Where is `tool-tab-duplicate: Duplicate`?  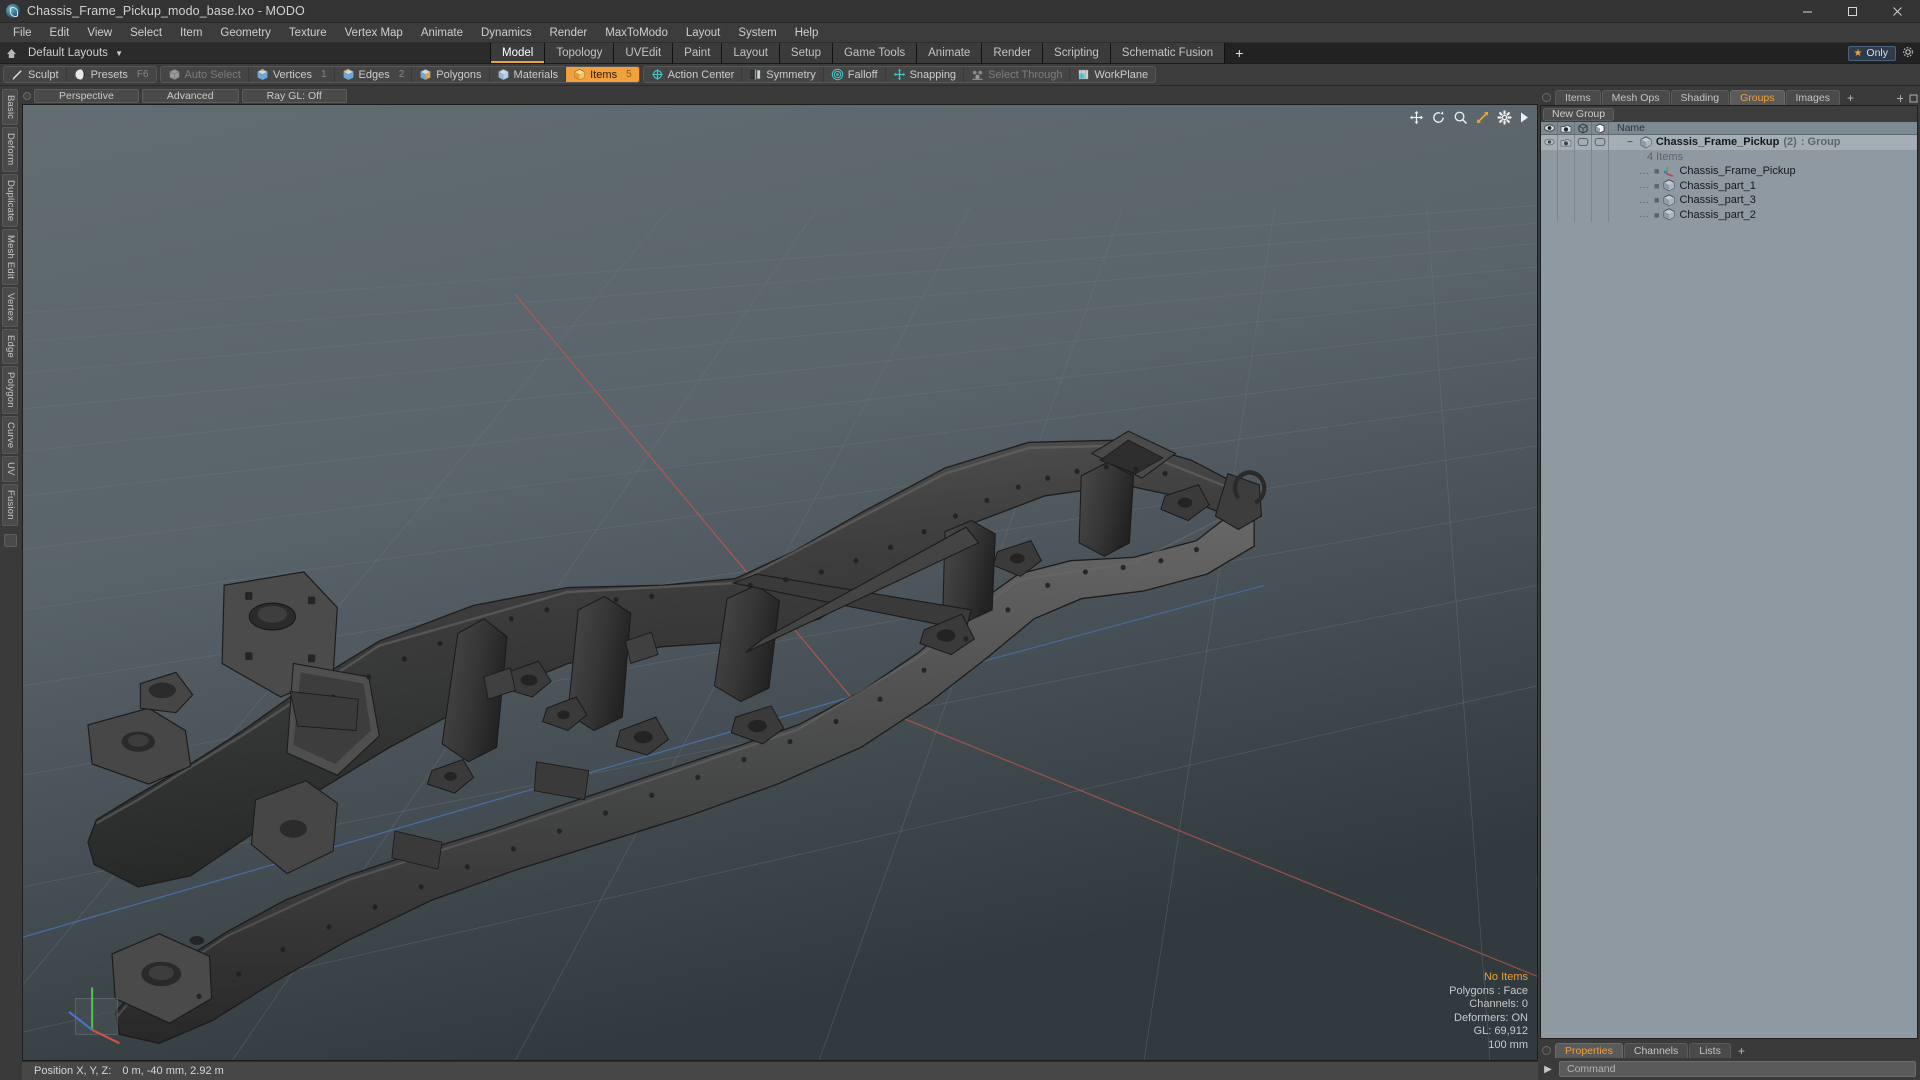
tool-tab-duplicate: Duplicate is located at coordinates (10, 200).